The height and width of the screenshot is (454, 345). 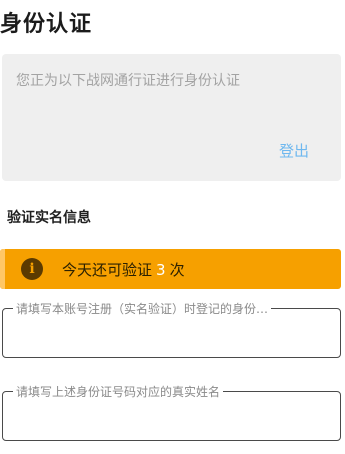 I want to click on id-number-input, so click(x=170, y=334).